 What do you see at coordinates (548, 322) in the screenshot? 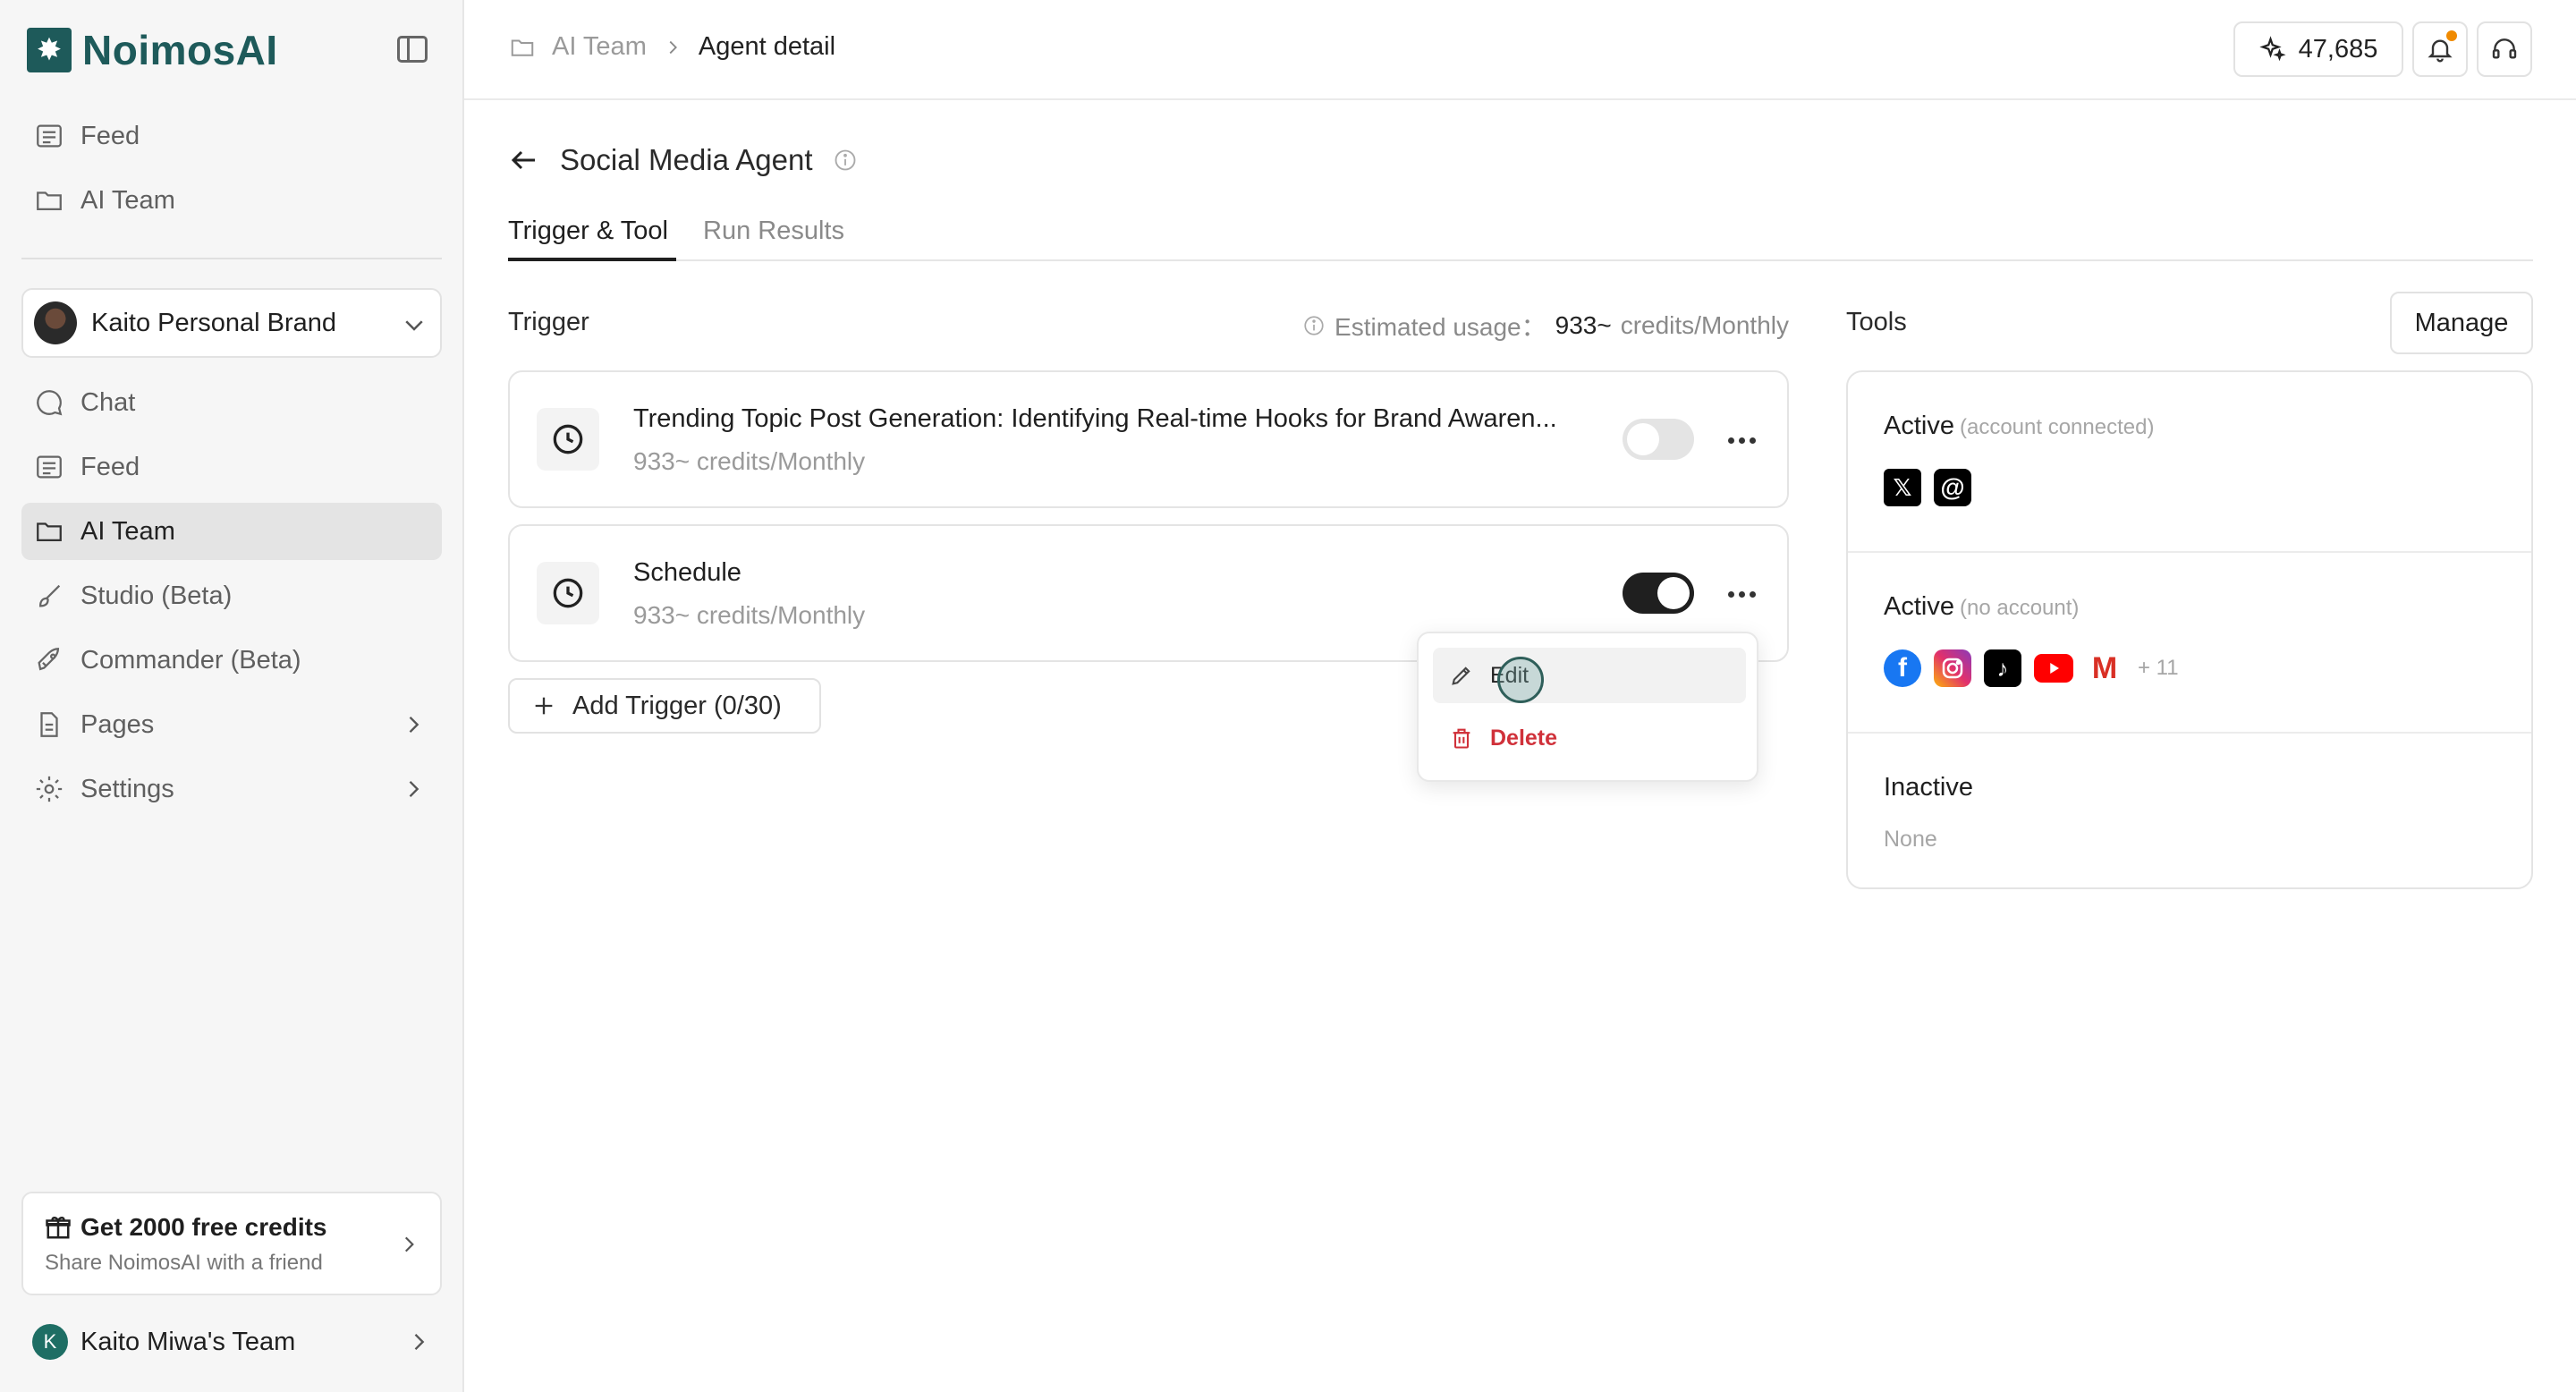
I see `trigger-heading: Trigger` at bounding box center [548, 322].